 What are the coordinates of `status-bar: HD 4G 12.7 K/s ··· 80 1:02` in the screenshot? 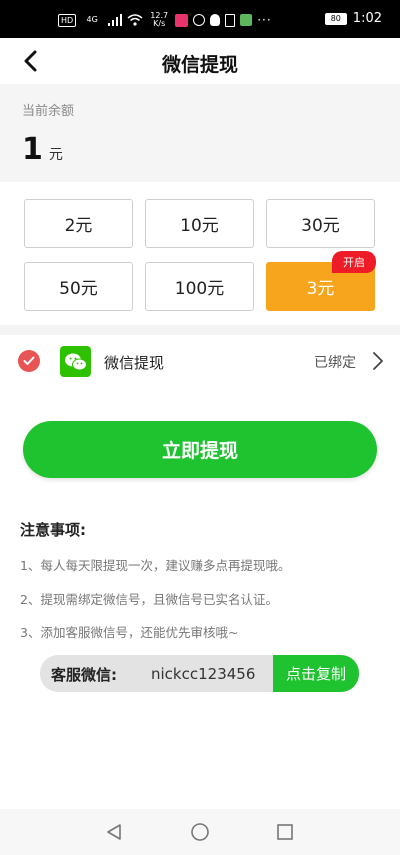 It's located at (200, 19).